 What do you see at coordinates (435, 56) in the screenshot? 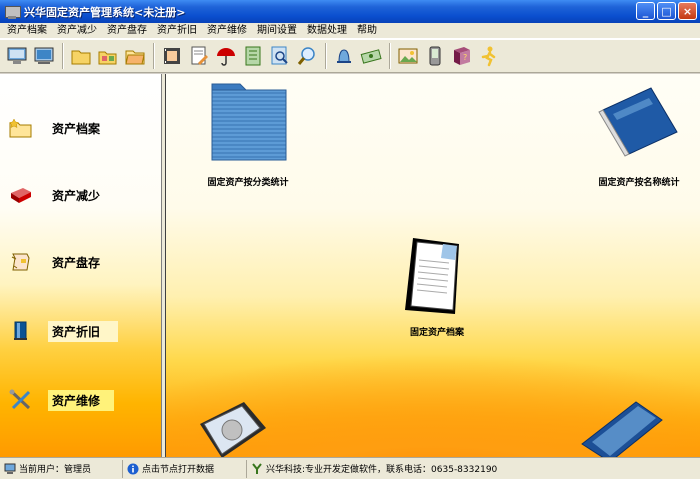
I see `pda-icon` at bounding box center [435, 56].